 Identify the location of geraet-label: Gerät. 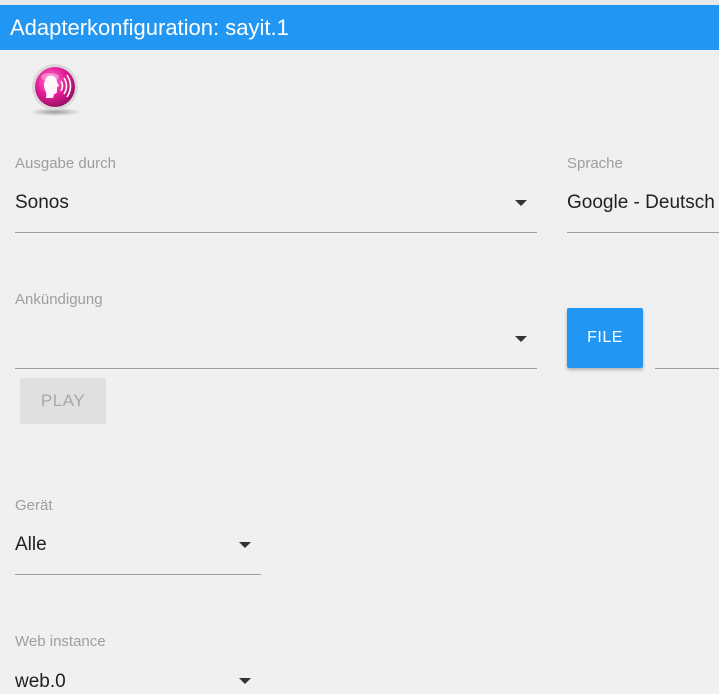
(34, 505).